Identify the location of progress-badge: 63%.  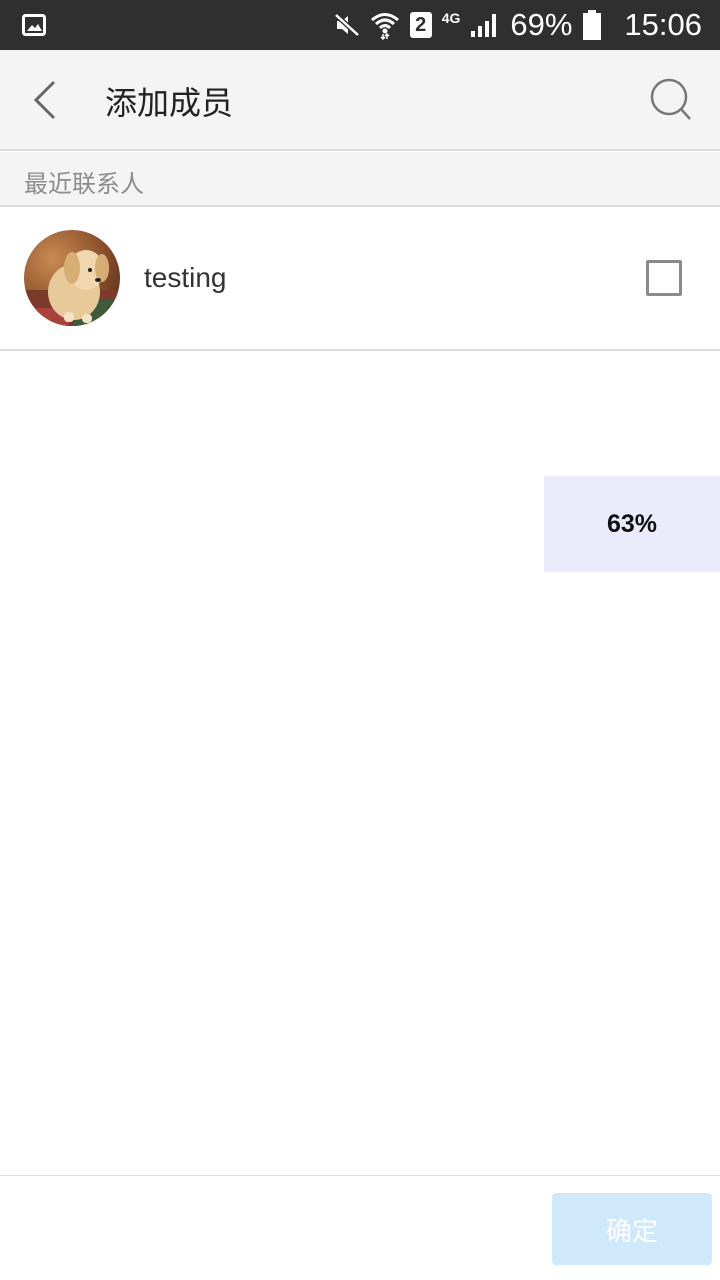
(632, 524).